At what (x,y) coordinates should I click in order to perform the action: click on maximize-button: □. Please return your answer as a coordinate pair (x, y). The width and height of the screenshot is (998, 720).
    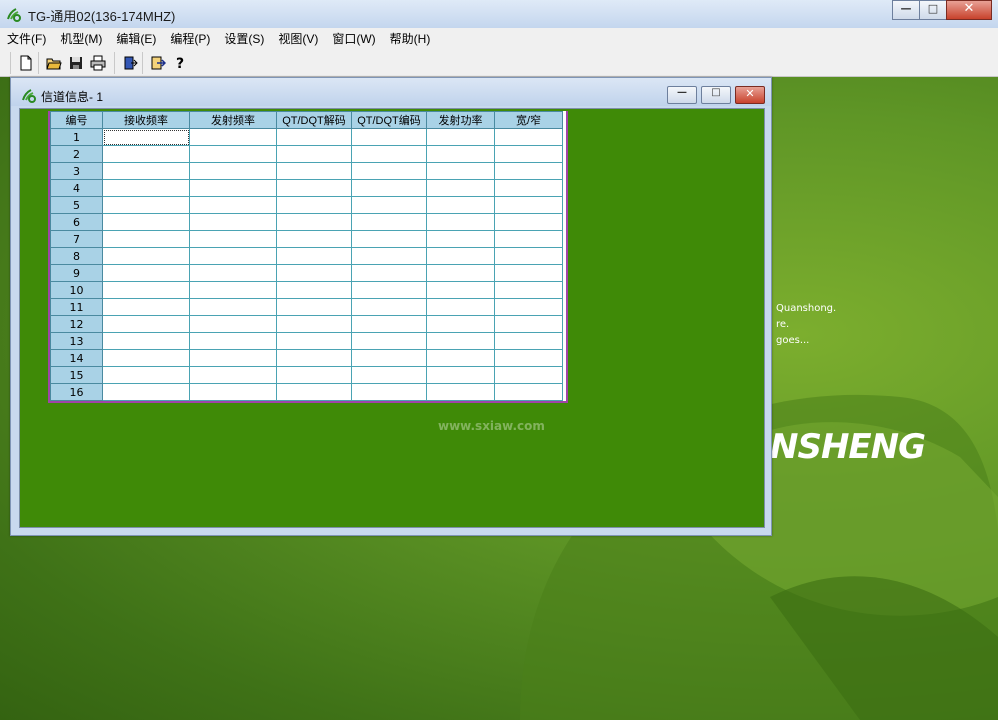
    Looking at the image, I should click on (933, 10).